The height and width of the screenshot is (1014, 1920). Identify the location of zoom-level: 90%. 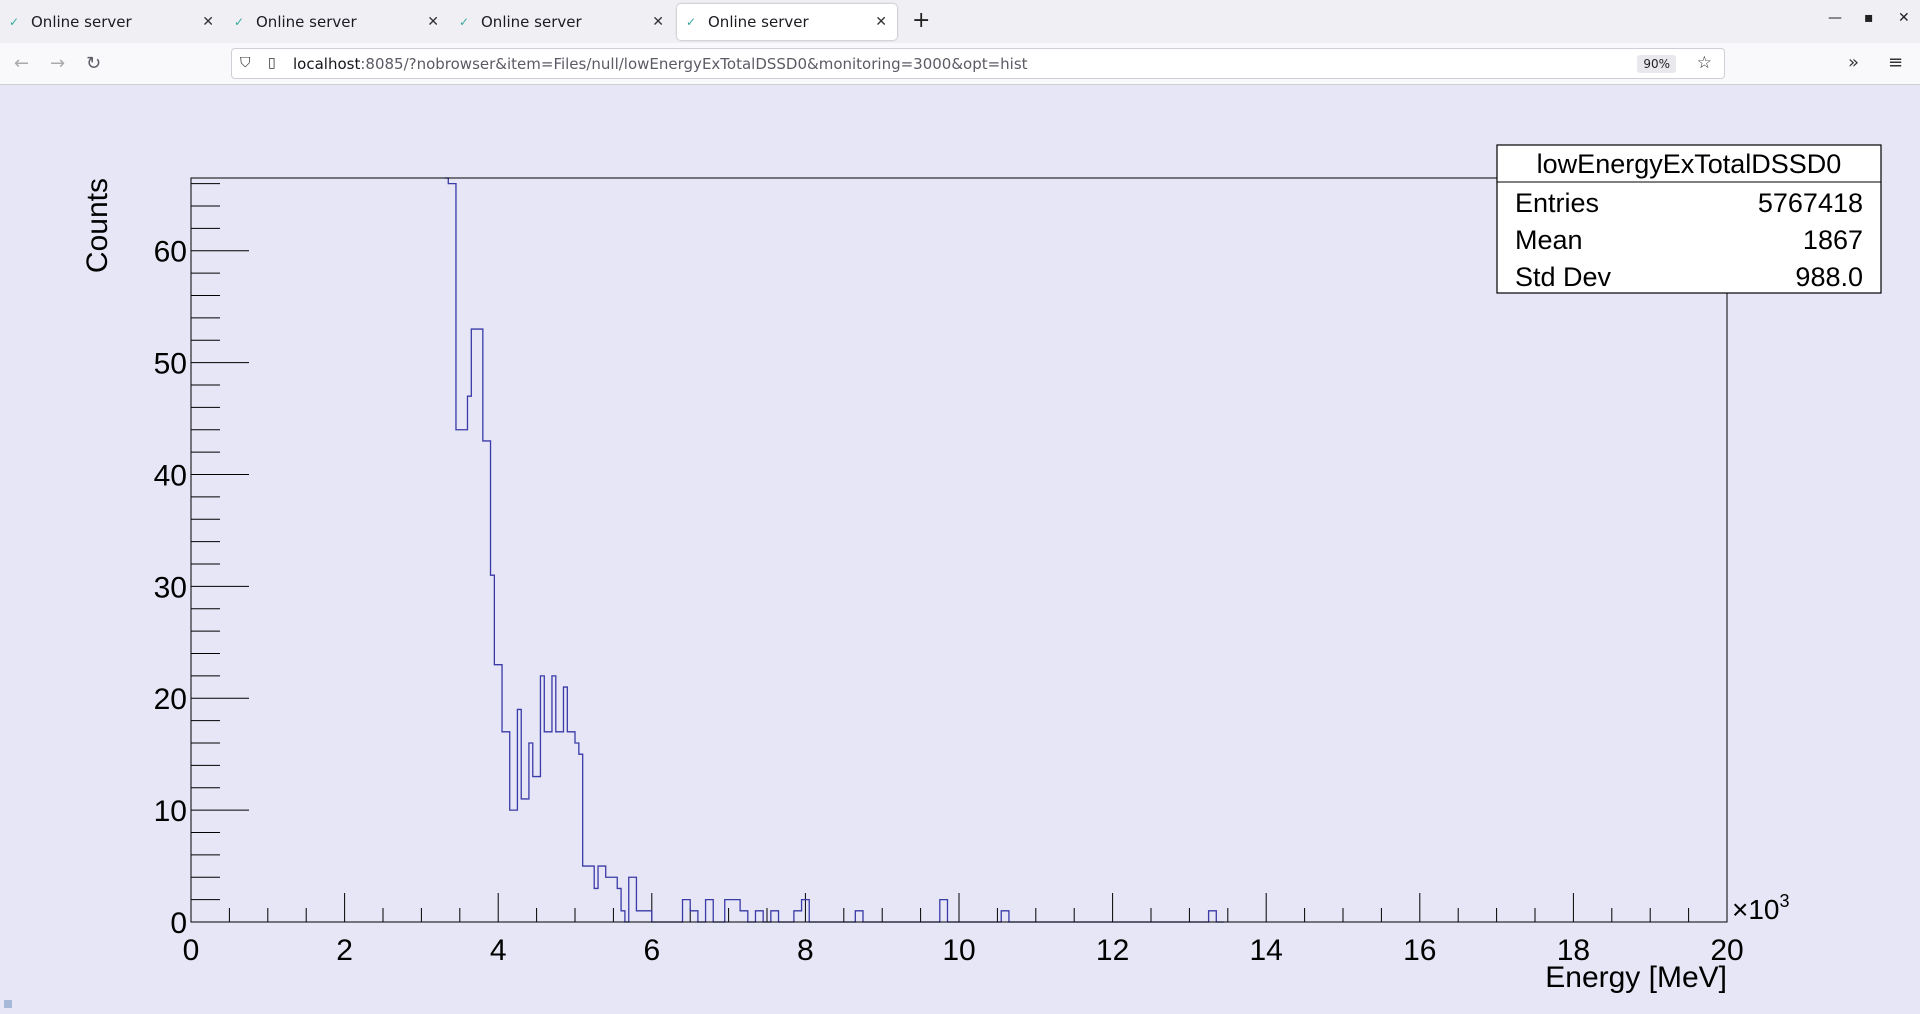
(1656, 64).